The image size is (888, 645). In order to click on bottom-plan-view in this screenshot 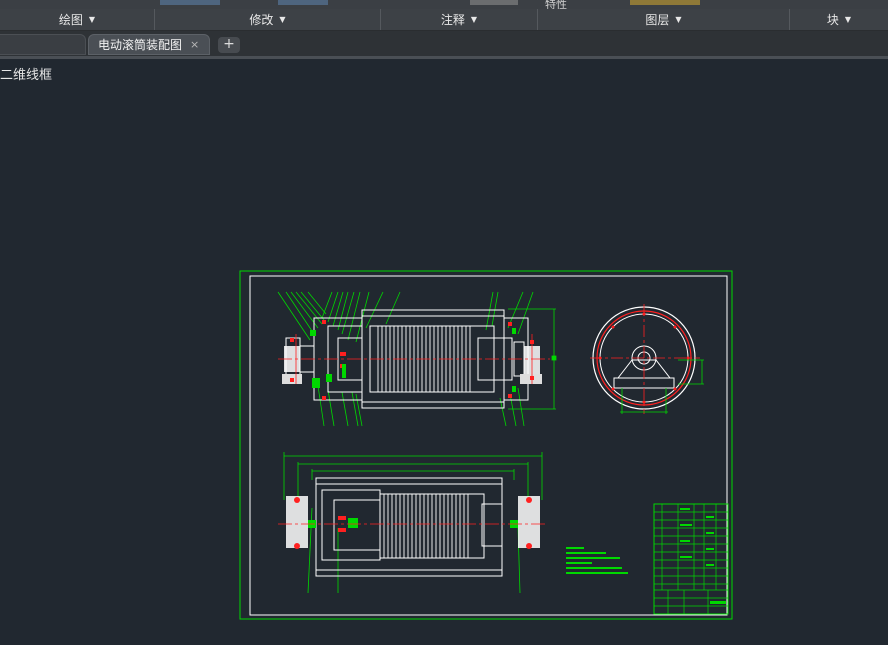, I will do `click(413, 523)`.